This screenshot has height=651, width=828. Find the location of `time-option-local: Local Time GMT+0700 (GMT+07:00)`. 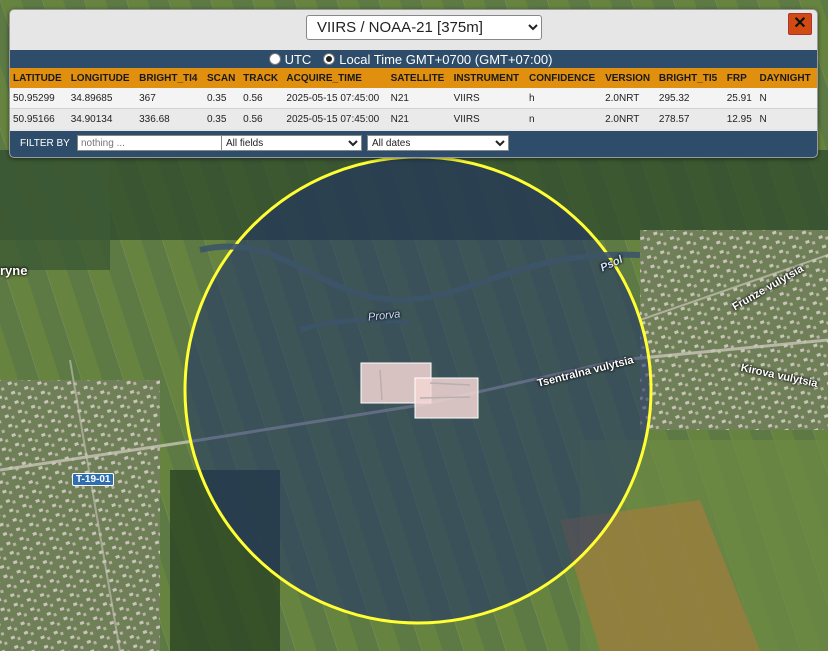

time-option-local: Local Time GMT+0700 (GMT+07:00) is located at coordinates (437, 59).